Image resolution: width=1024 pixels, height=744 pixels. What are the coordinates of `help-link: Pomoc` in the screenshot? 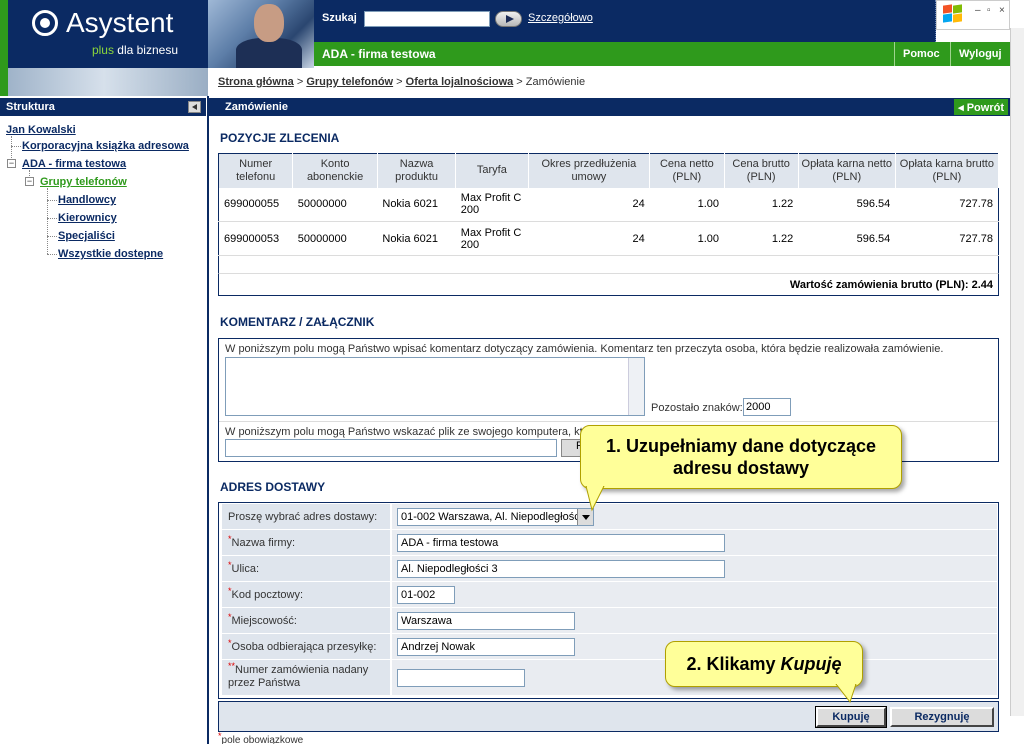 It's located at (921, 54).